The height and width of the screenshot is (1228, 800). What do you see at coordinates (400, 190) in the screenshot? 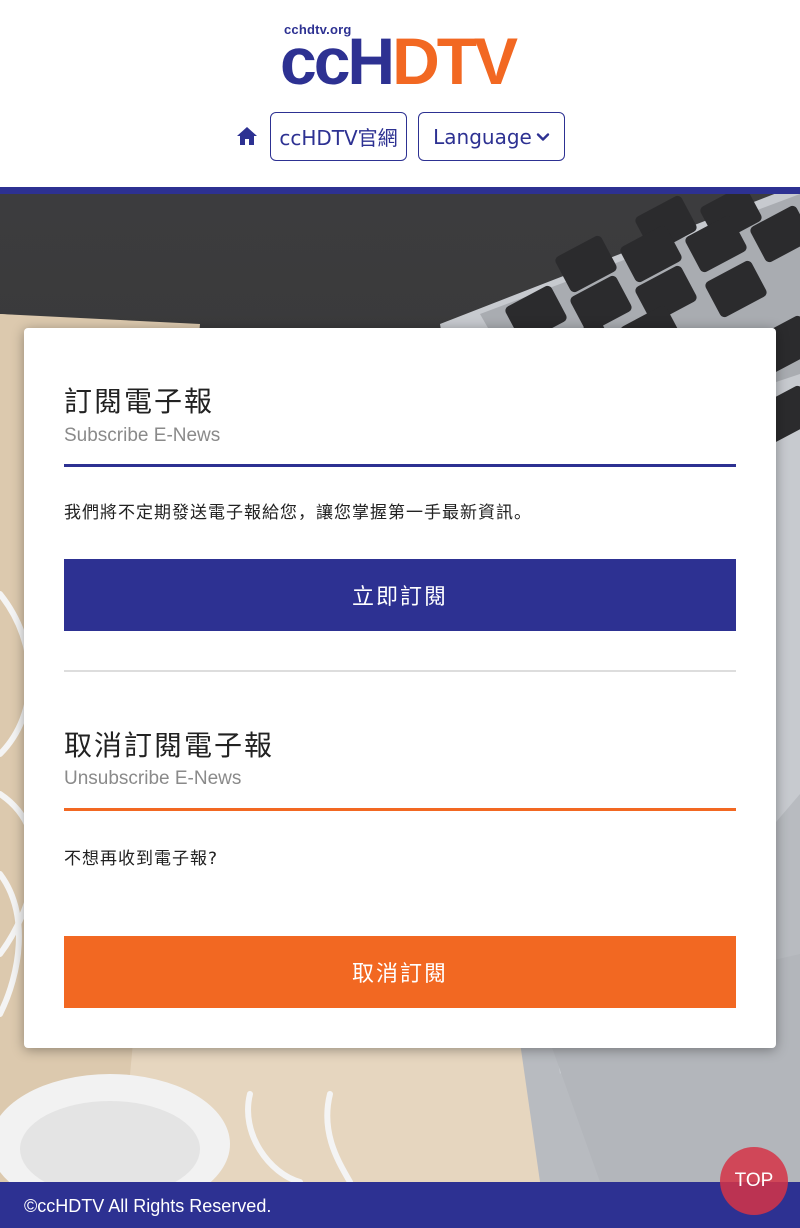
I see `header-divider` at bounding box center [400, 190].